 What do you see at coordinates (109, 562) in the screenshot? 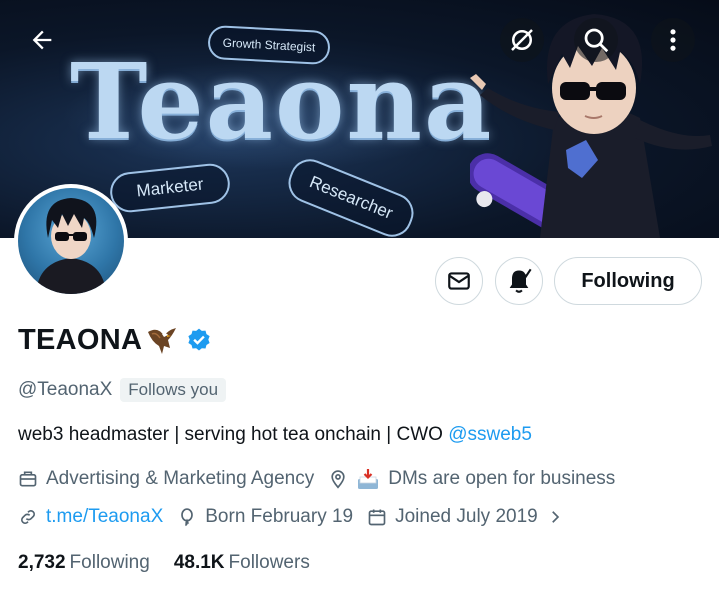
I see `following-label: Following` at bounding box center [109, 562].